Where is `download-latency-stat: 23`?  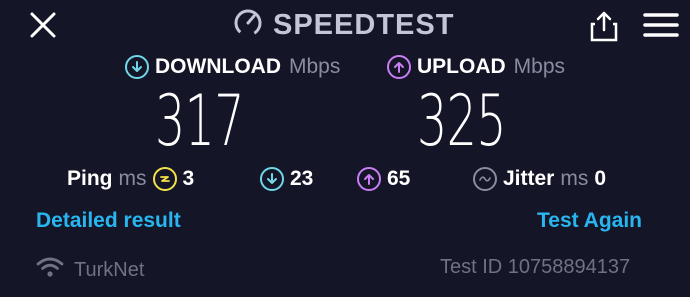 download-latency-stat: 23 is located at coordinates (286, 179).